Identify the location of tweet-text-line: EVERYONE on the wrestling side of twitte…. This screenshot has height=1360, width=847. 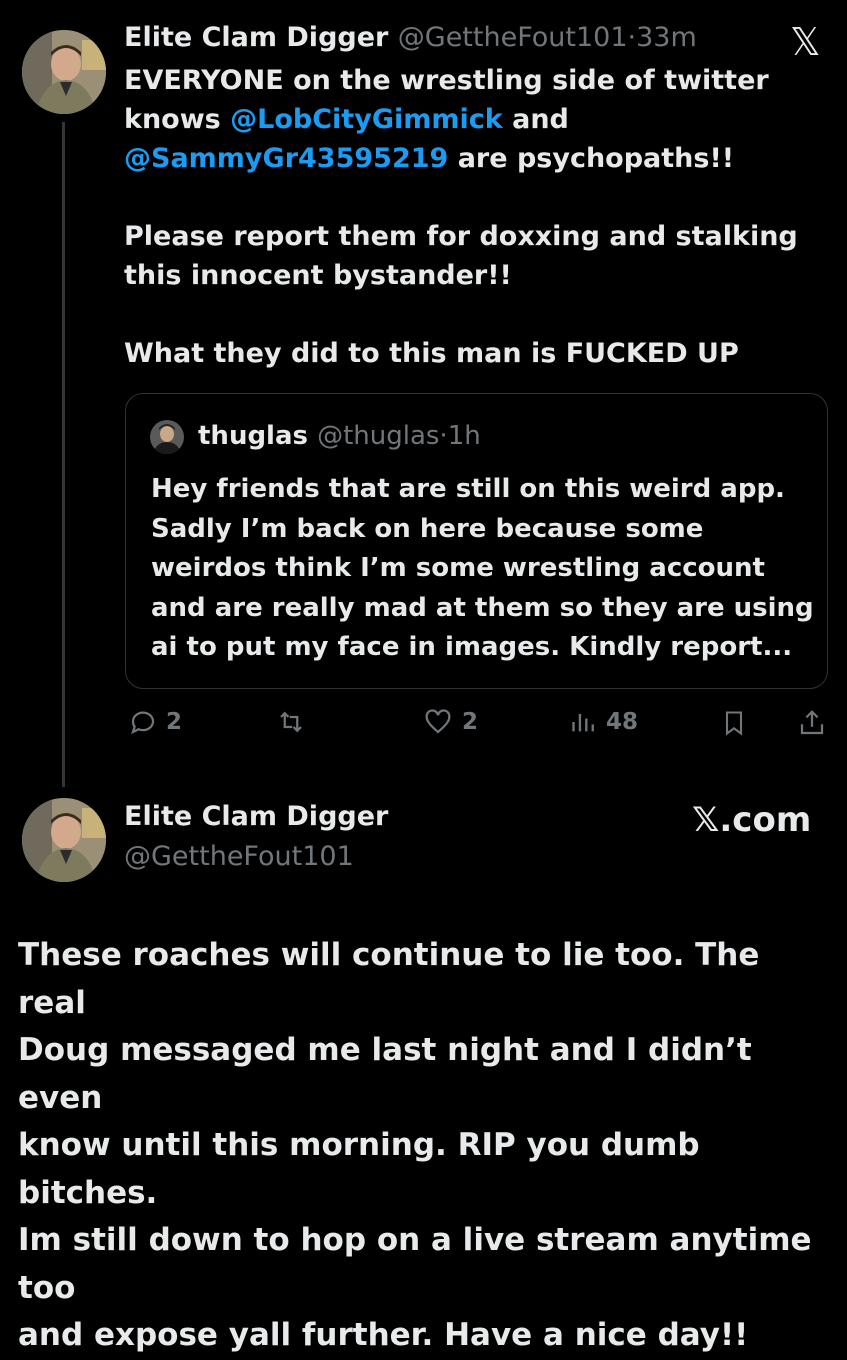
(446, 80).